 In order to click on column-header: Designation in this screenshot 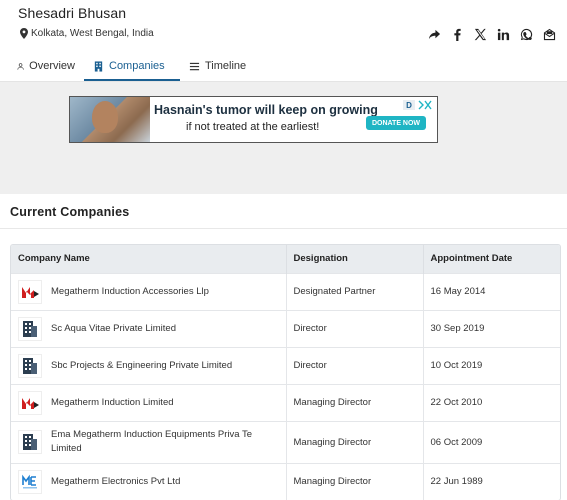, I will do `click(355, 259)`.